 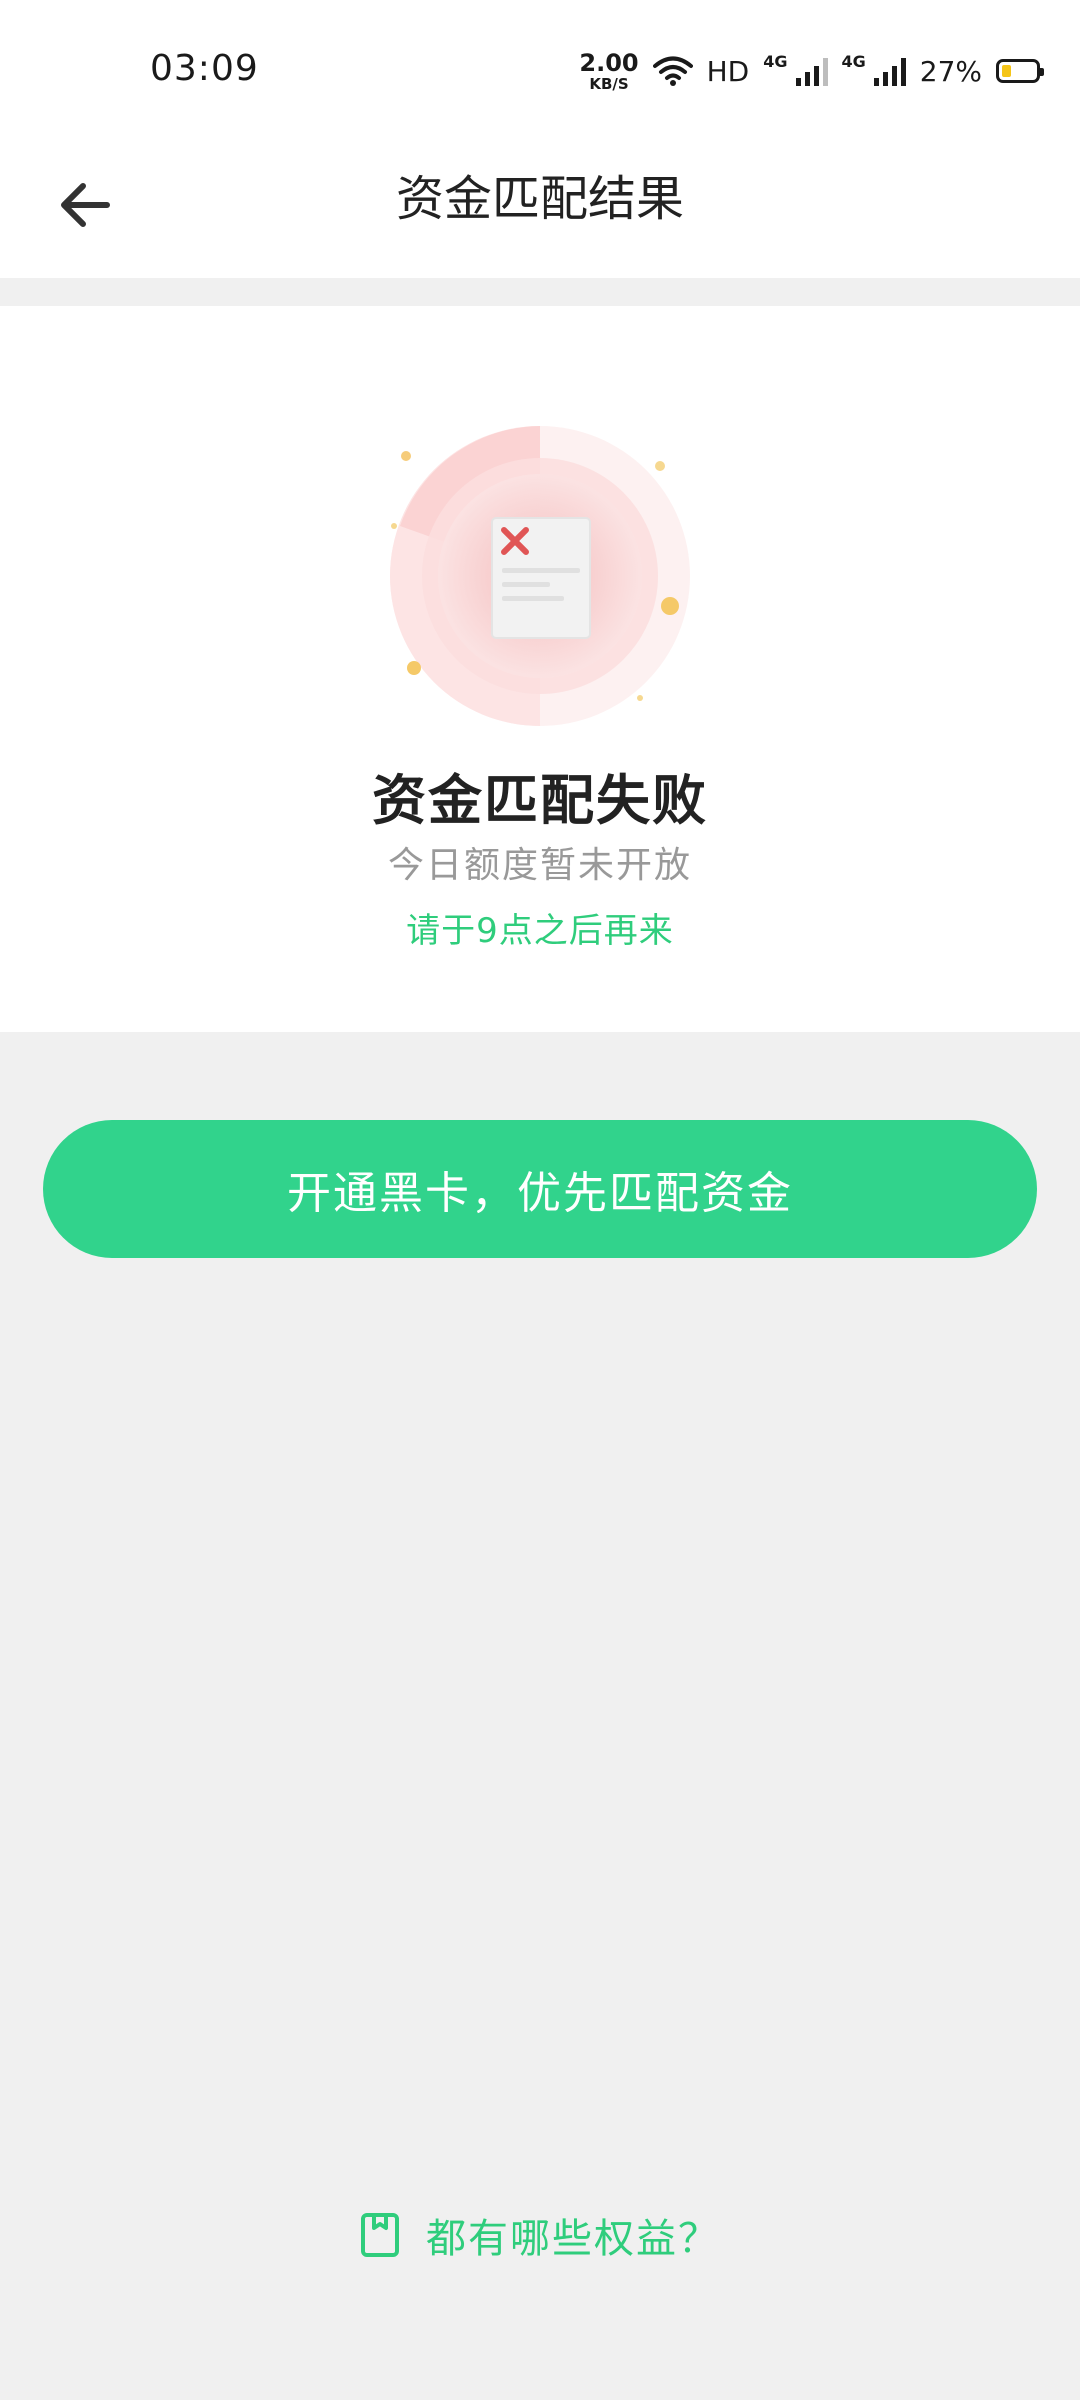 What do you see at coordinates (540, 70) in the screenshot?
I see `status-bar: 03:09 2.00 KB/S HD 4G 4G 27%` at bounding box center [540, 70].